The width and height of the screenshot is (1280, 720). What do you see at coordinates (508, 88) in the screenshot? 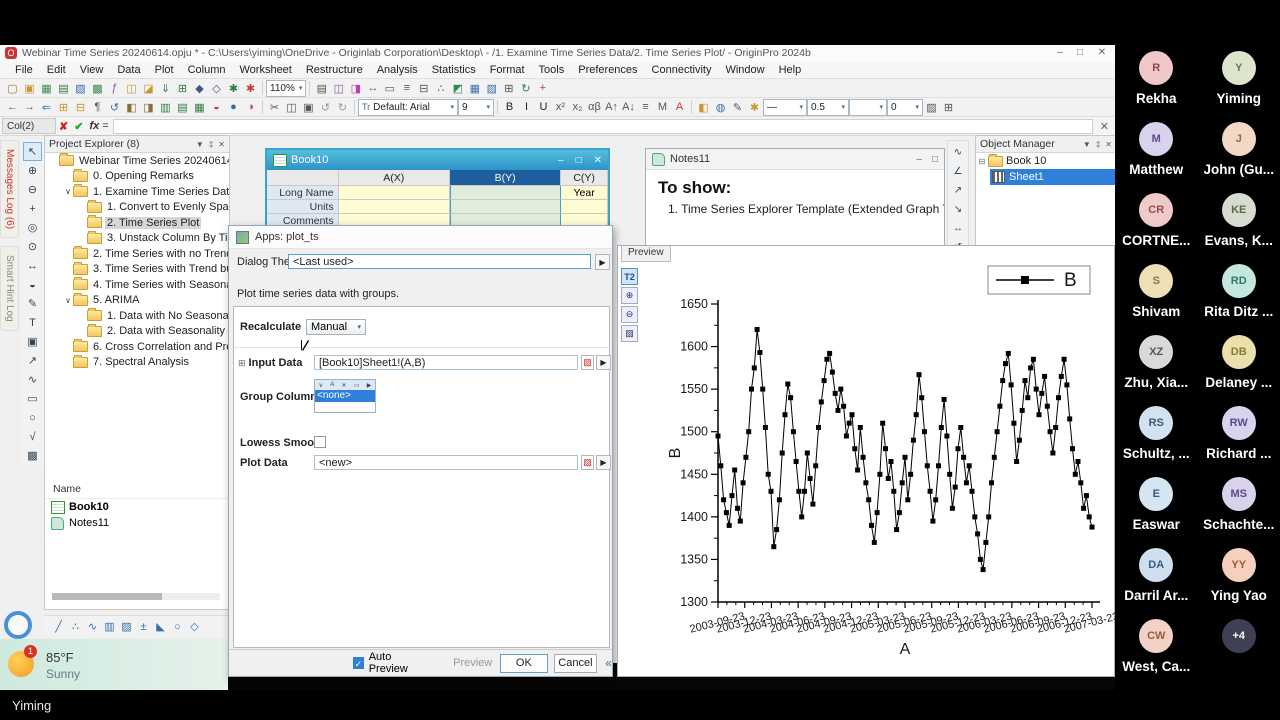
I see `table-icon: ⊞` at bounding box center [508, 88].